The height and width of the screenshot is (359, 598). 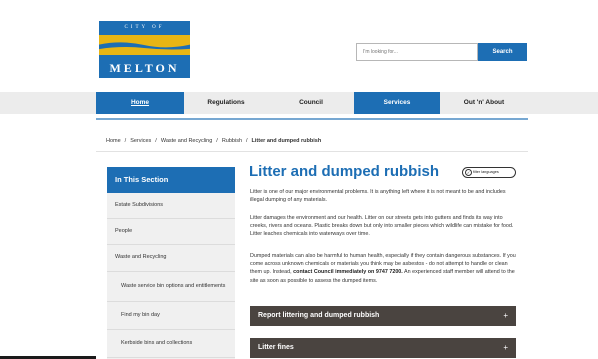 What do you see at coordinates (484, 103) in the screenshot?
I see `nav-item-out-n-about: Out 'n' About` at bounding box center [484, 103].